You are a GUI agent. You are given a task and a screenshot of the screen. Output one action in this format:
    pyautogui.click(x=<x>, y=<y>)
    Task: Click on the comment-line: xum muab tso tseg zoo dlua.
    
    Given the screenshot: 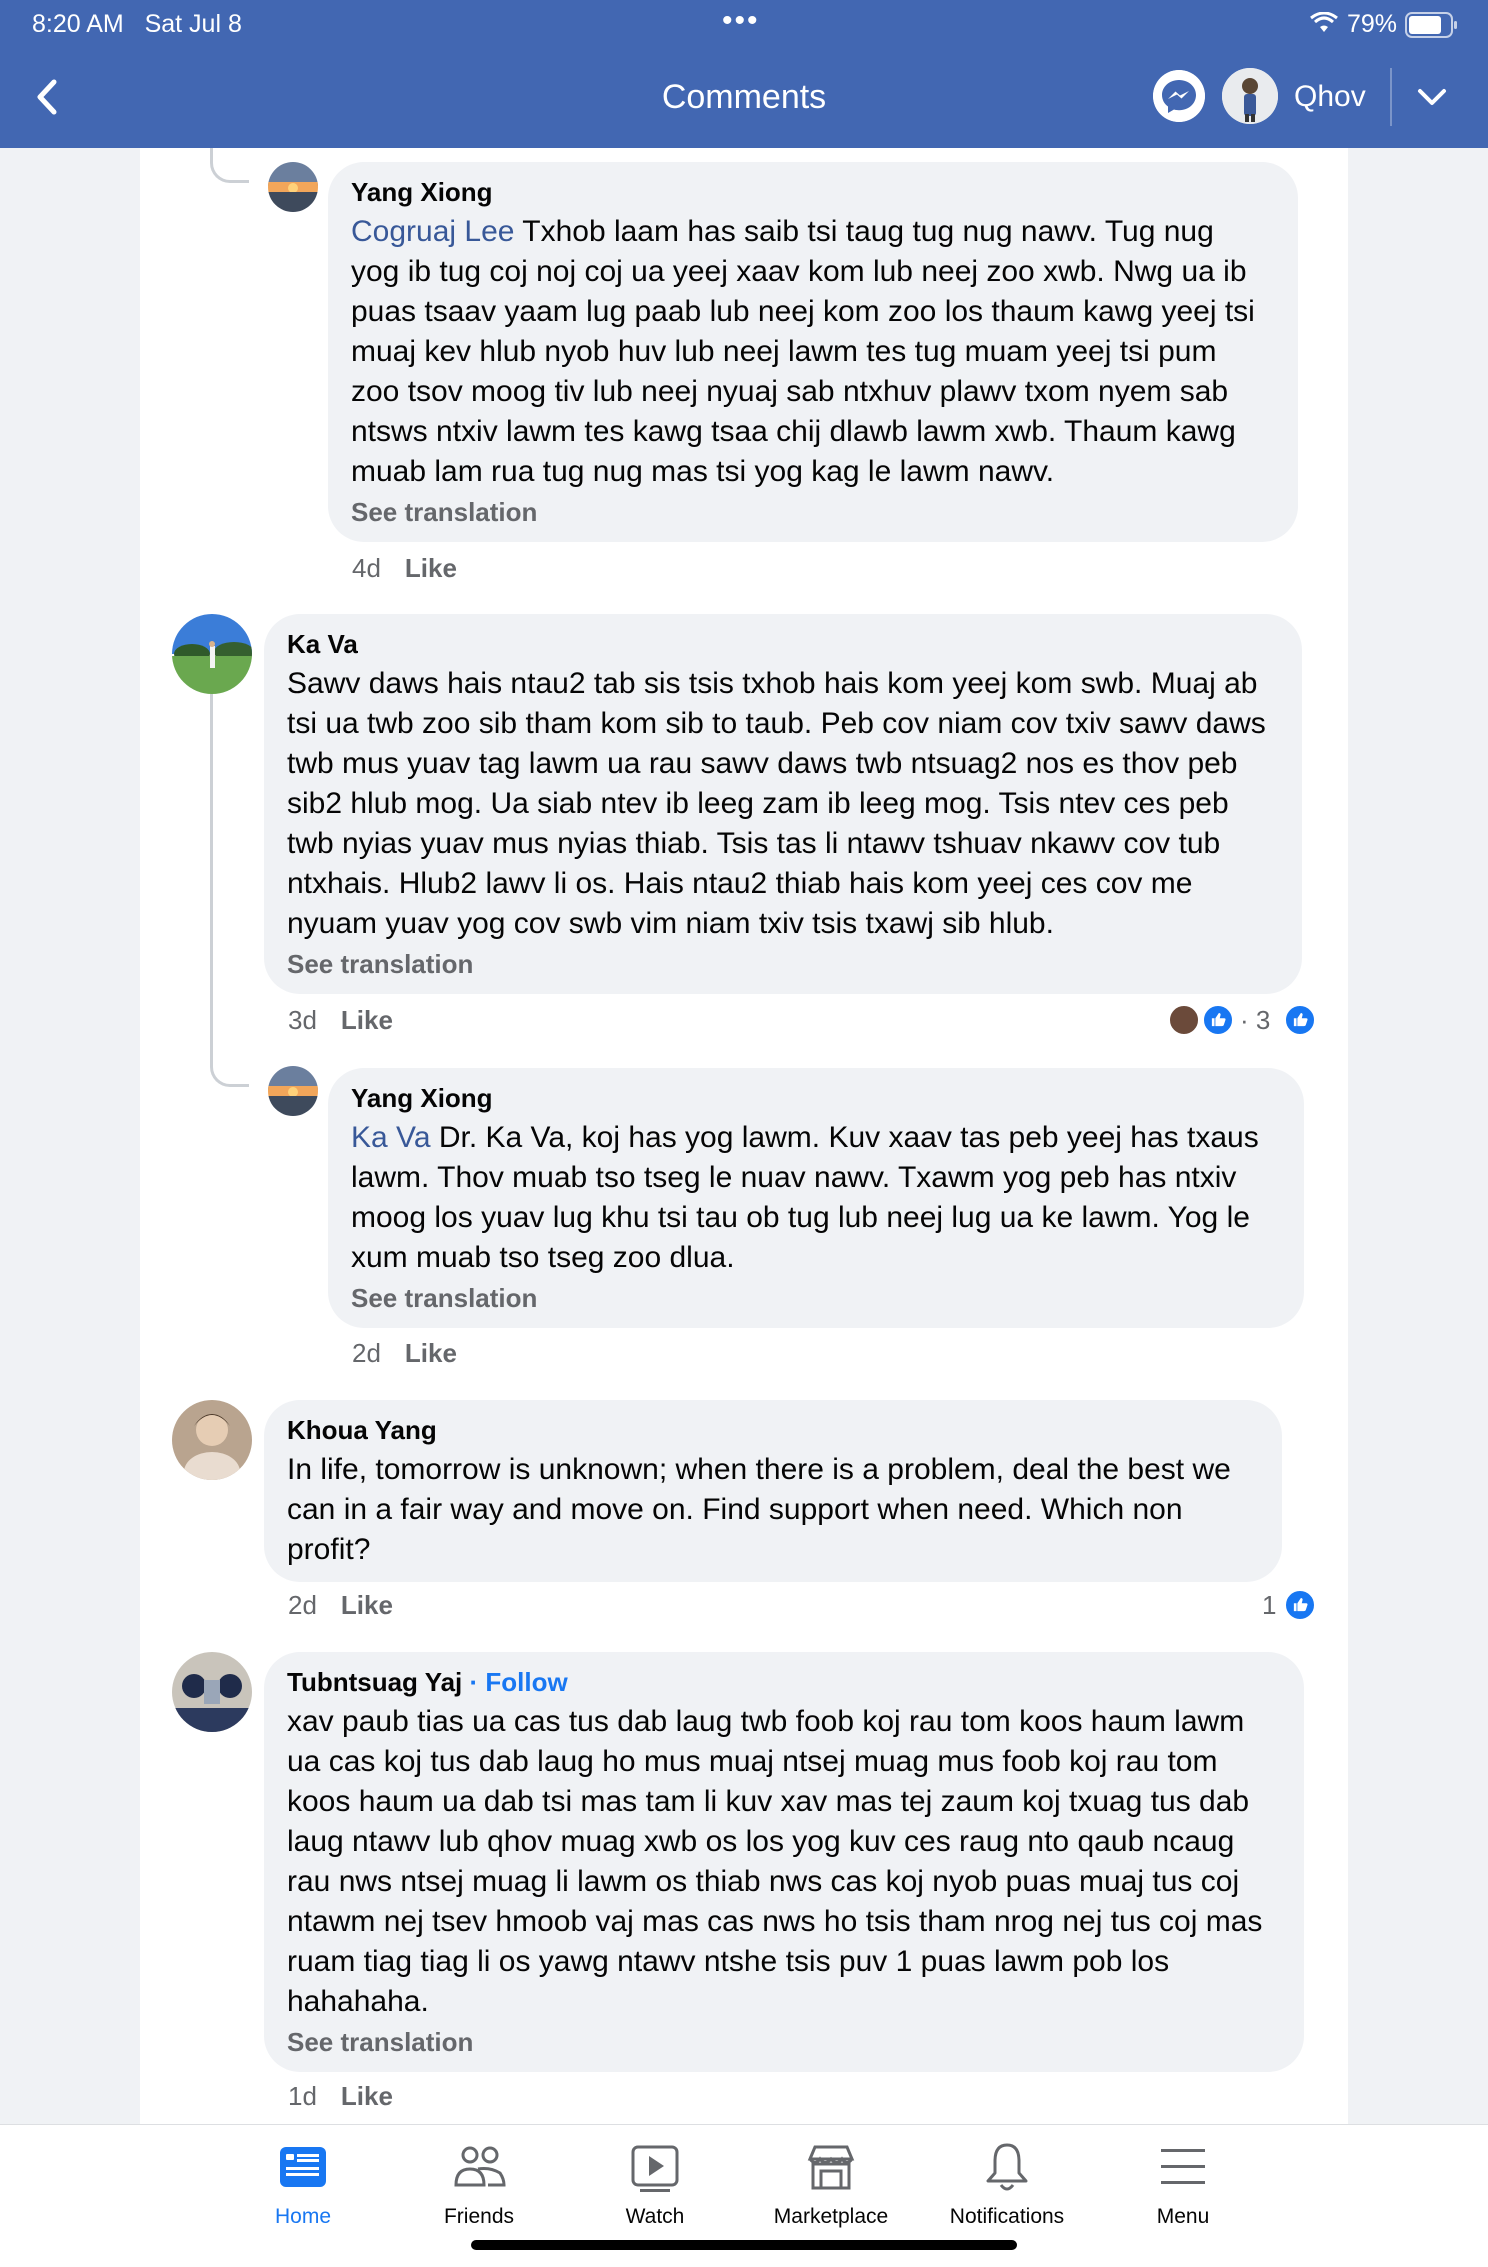 What is the action you would take?
    pyautogui.click(x=543, y=1257)
    